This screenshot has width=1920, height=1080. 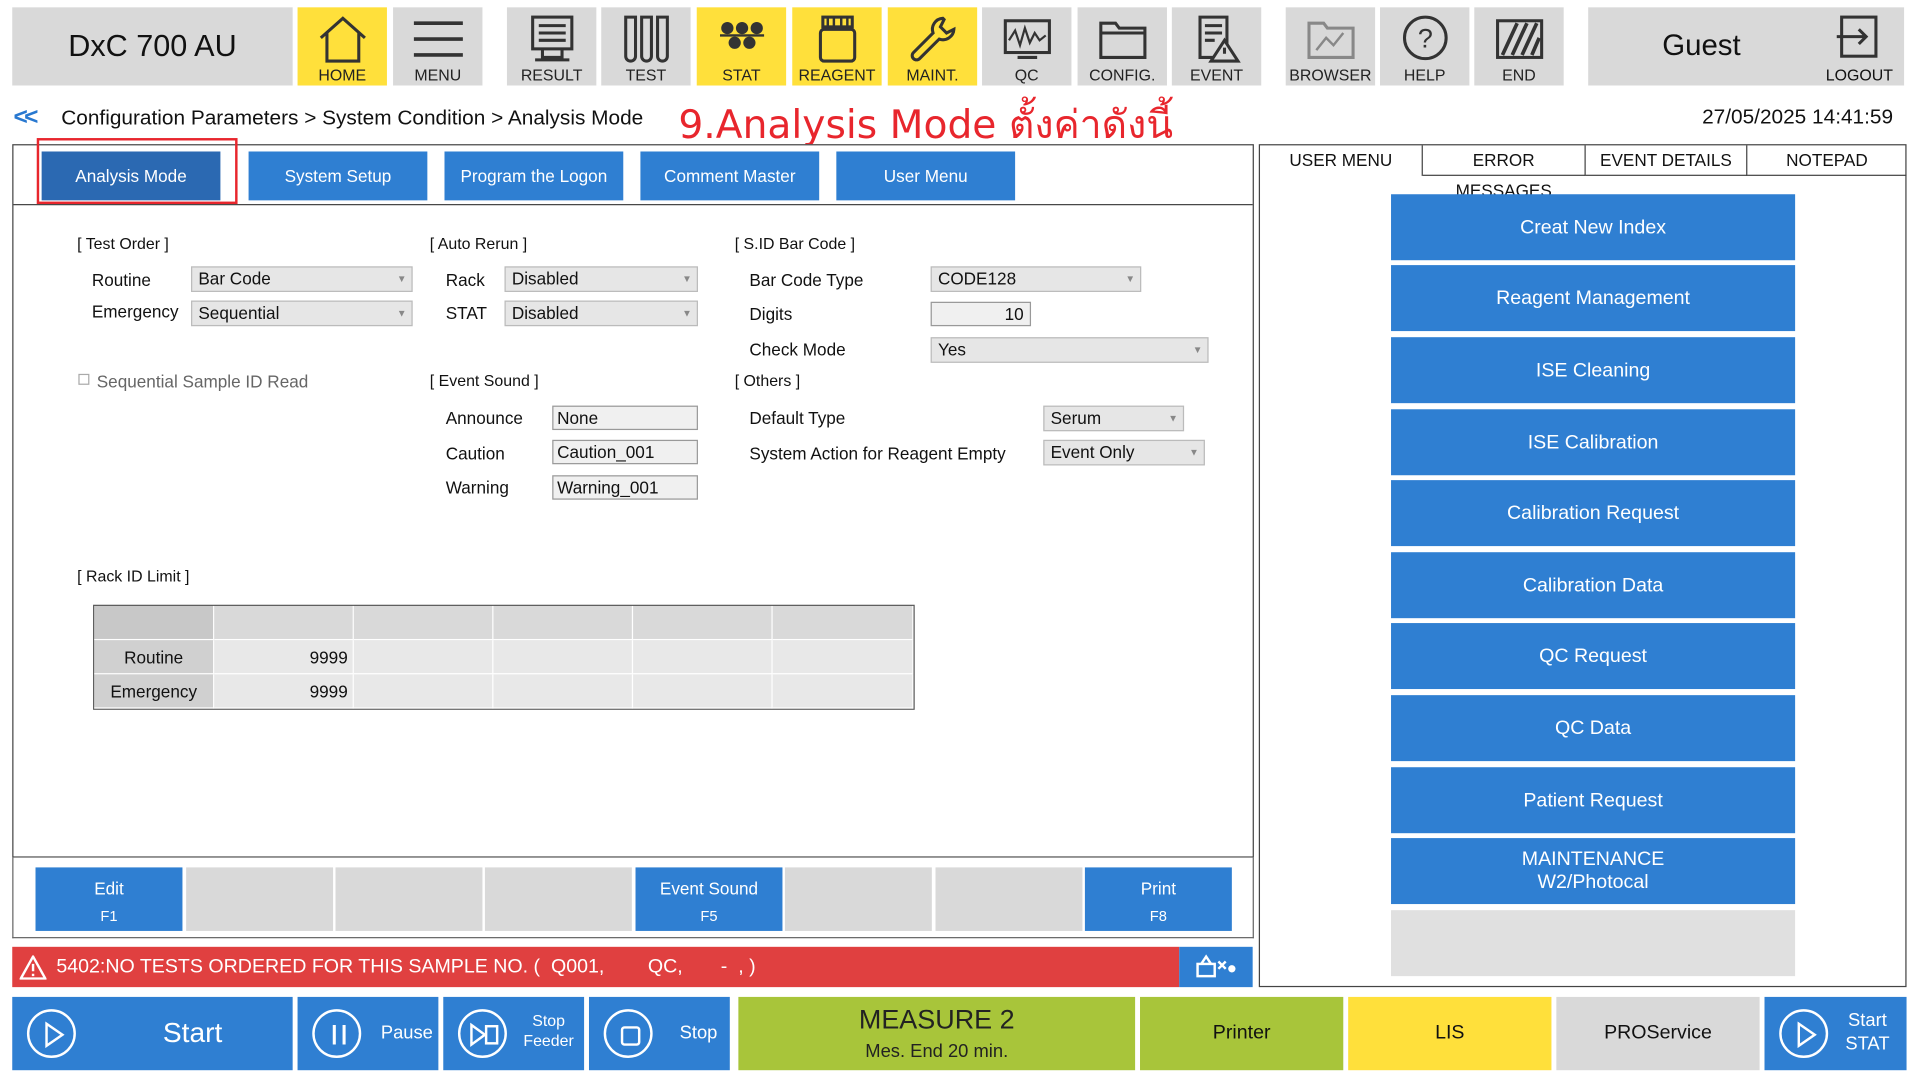 I want to click on test-button: TEST, so click(x=646, y=46).